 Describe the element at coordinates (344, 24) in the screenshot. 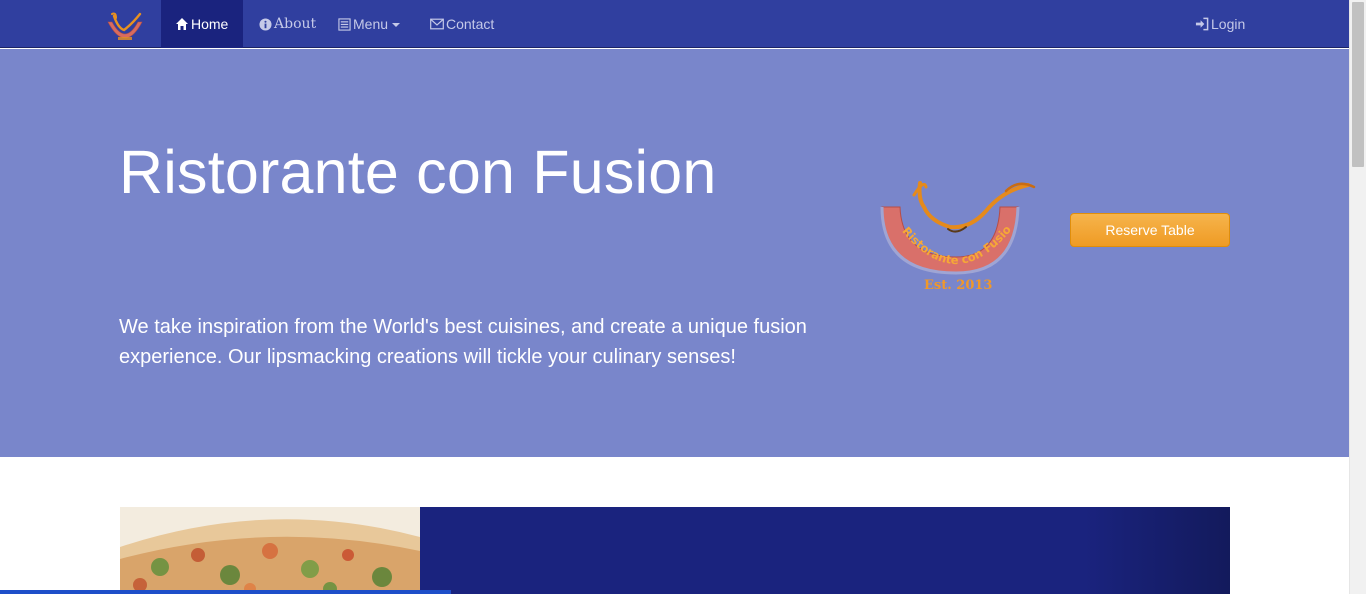

I see `list-icon` at that location.